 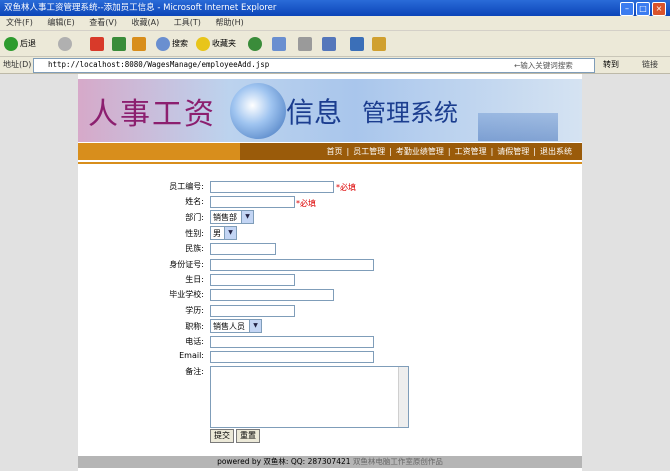 What do you see at coordinates (194, 217) in the screenshot?
I see `label-dept: 部门:` at bounding box center [194, 217].